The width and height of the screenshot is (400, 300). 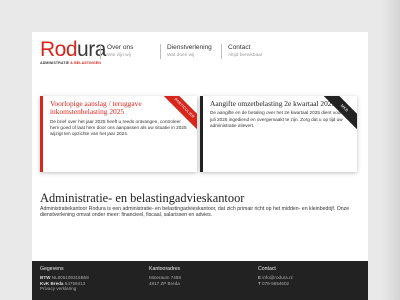 I want to click on page-heading: Administratie- en belastingadvieskantoor, so click(x=142, y=198).